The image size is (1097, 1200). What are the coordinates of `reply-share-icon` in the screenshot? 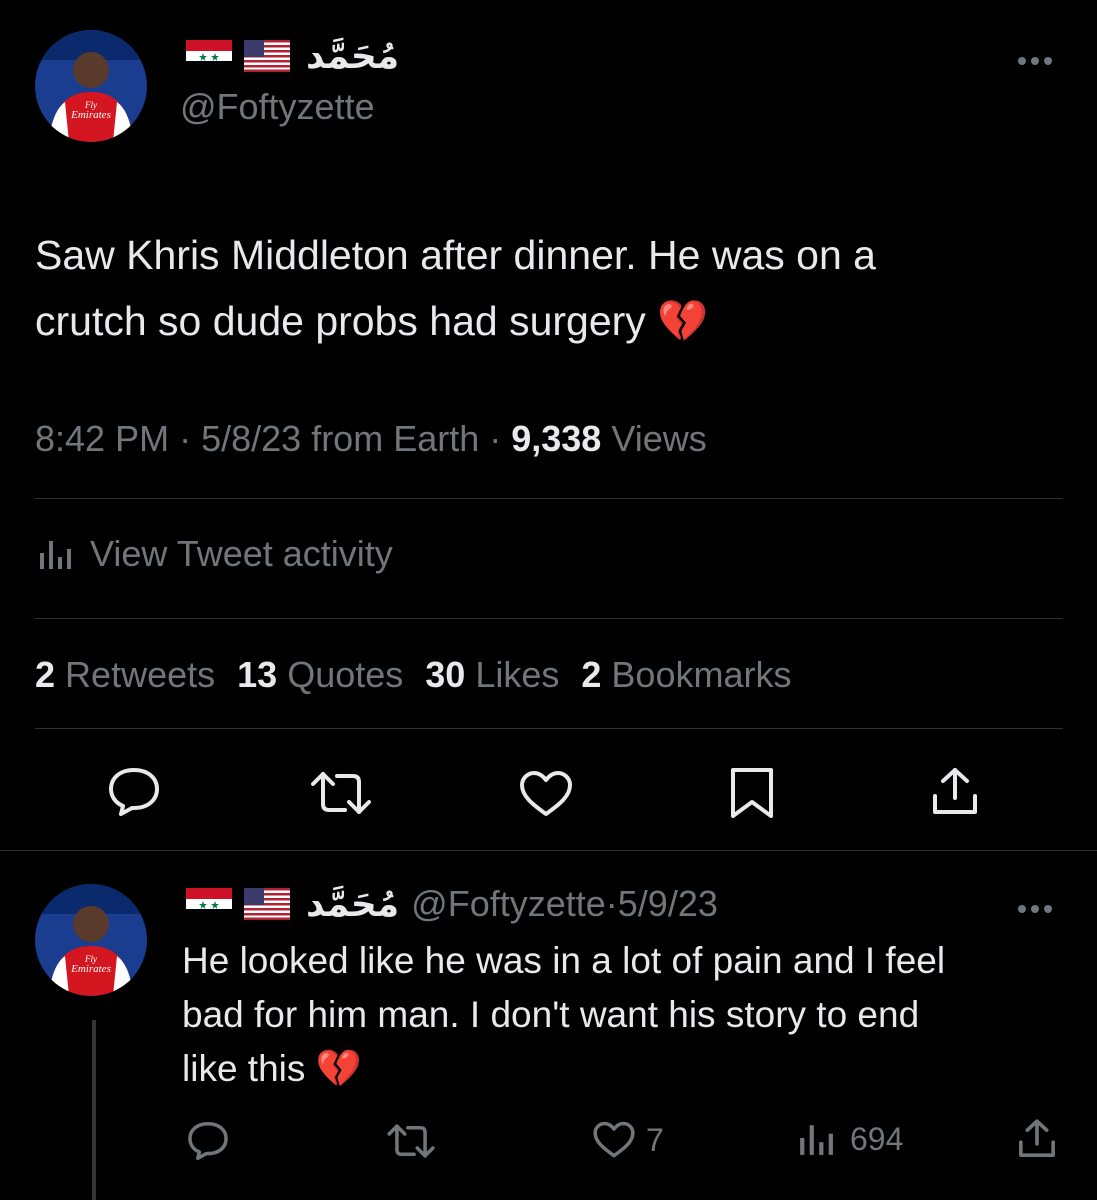 It's located at (1037, 1139).